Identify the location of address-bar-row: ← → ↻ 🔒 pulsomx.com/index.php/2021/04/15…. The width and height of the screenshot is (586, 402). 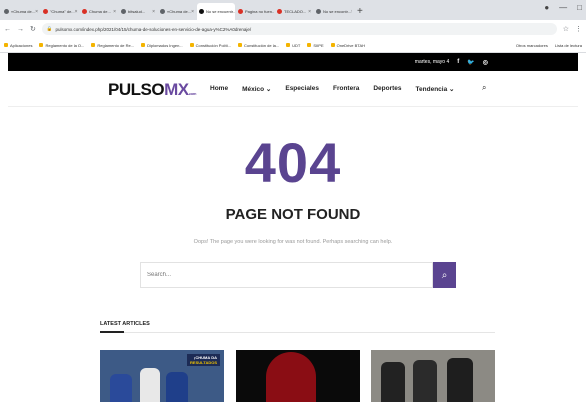
(293, 29).